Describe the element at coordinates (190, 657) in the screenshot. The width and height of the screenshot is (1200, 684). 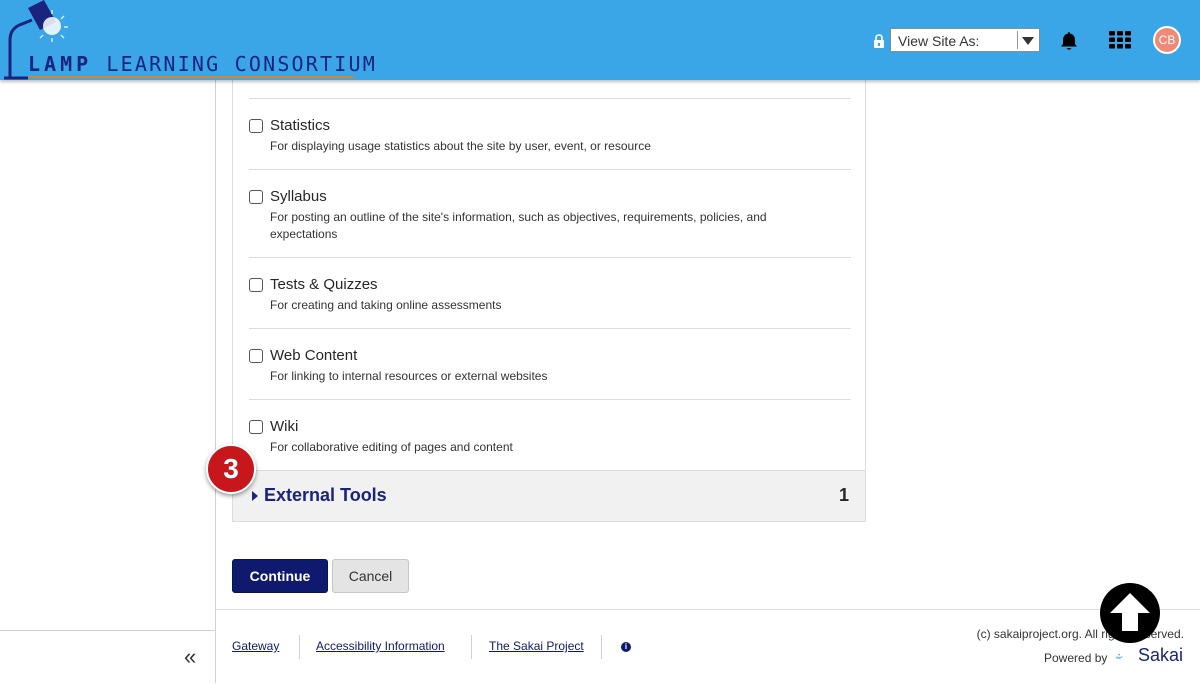
I see `collapse-double-chevron-icon: «` at that location.